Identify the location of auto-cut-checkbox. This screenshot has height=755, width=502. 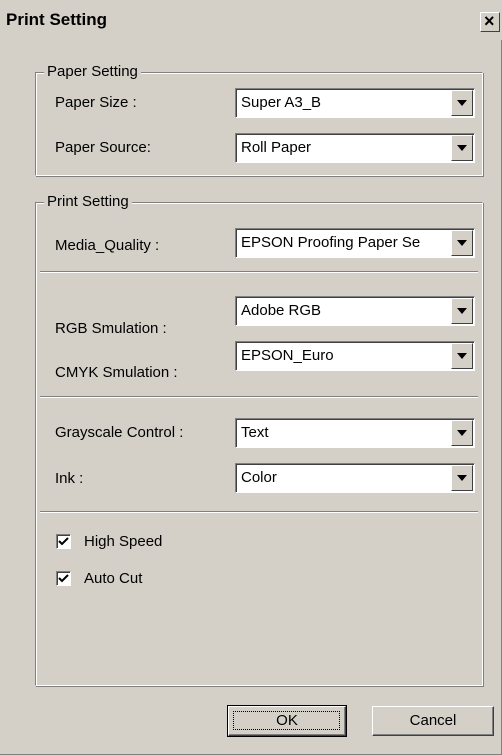
(63, 578).